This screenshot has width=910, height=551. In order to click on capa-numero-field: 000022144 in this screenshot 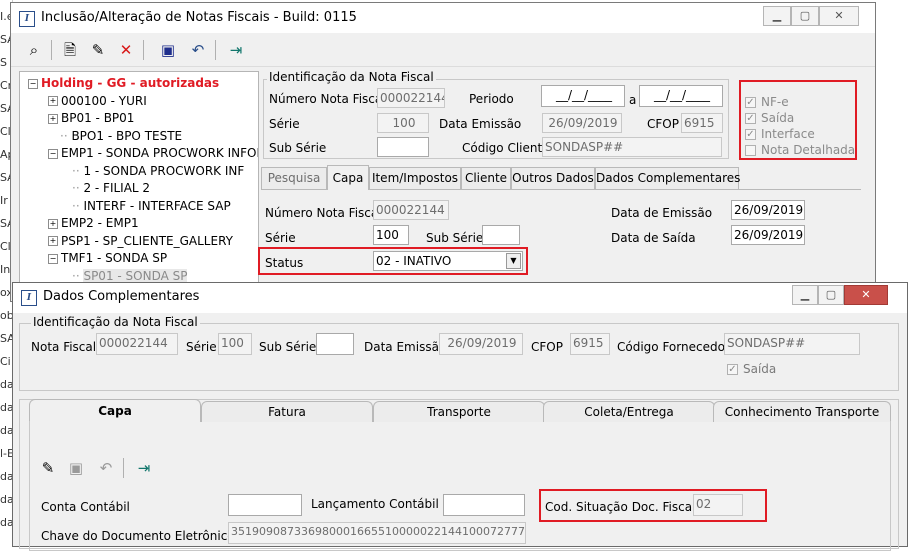, I will do `click(411, 210)`.